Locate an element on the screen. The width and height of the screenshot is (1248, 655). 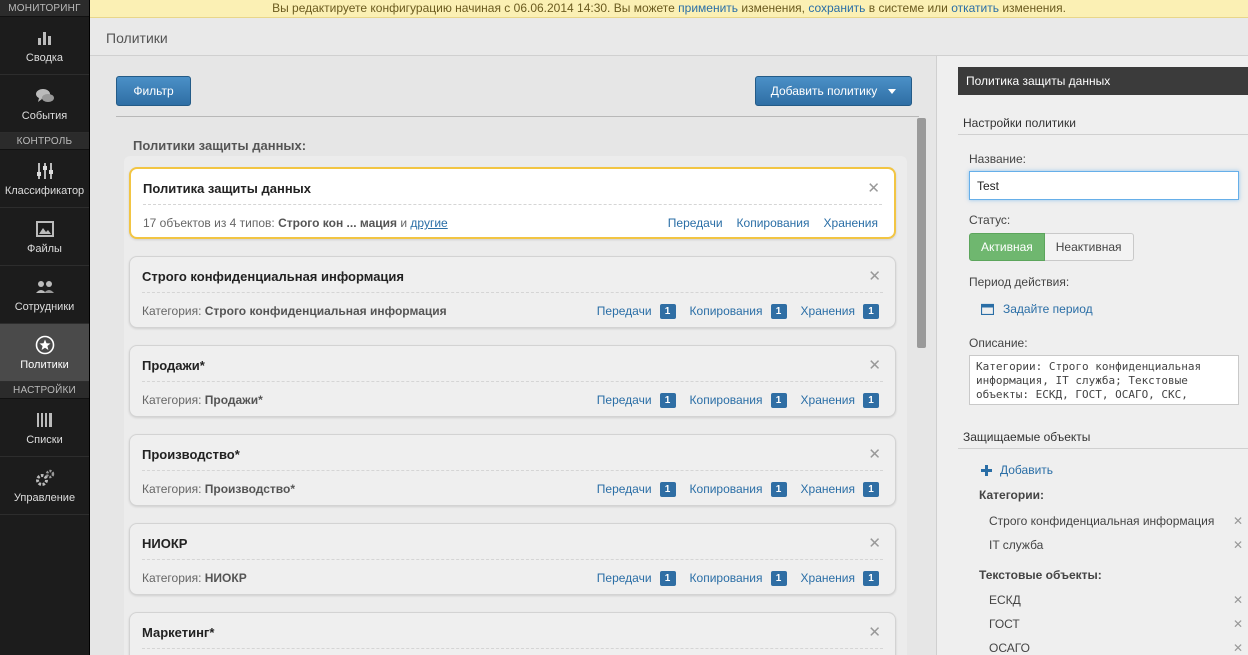
caret-down-icon is located at coordinates (892, 91).